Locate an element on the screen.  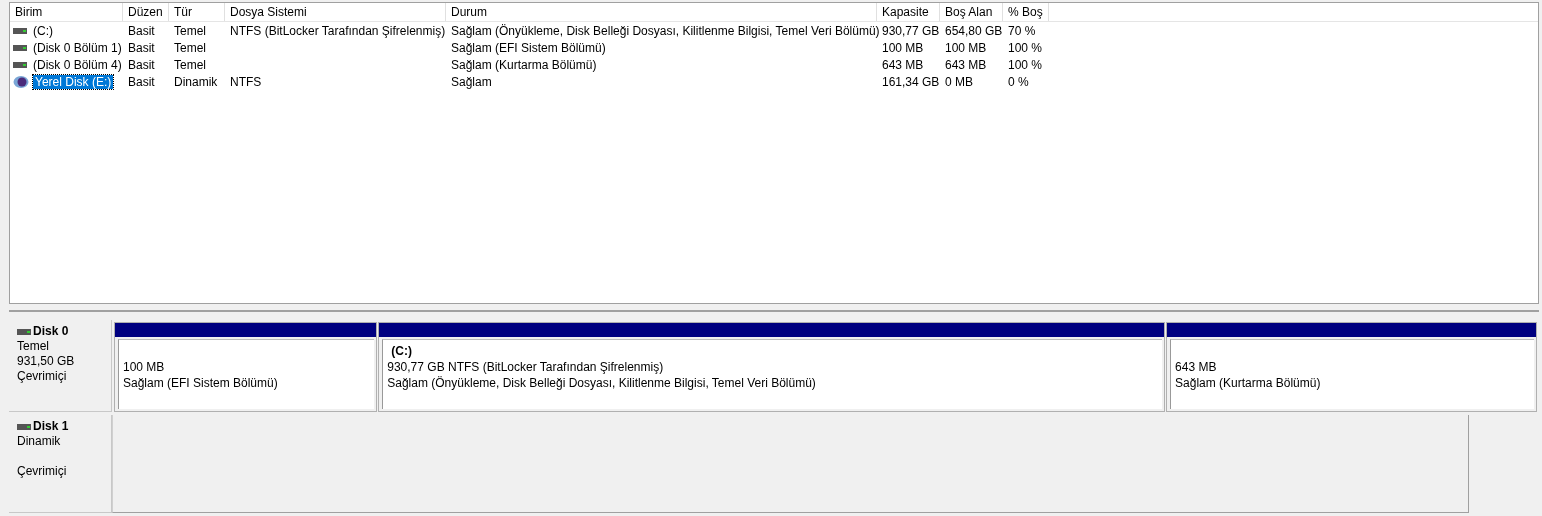
disk-type: Dinamik is located at coordinates (39, 441).